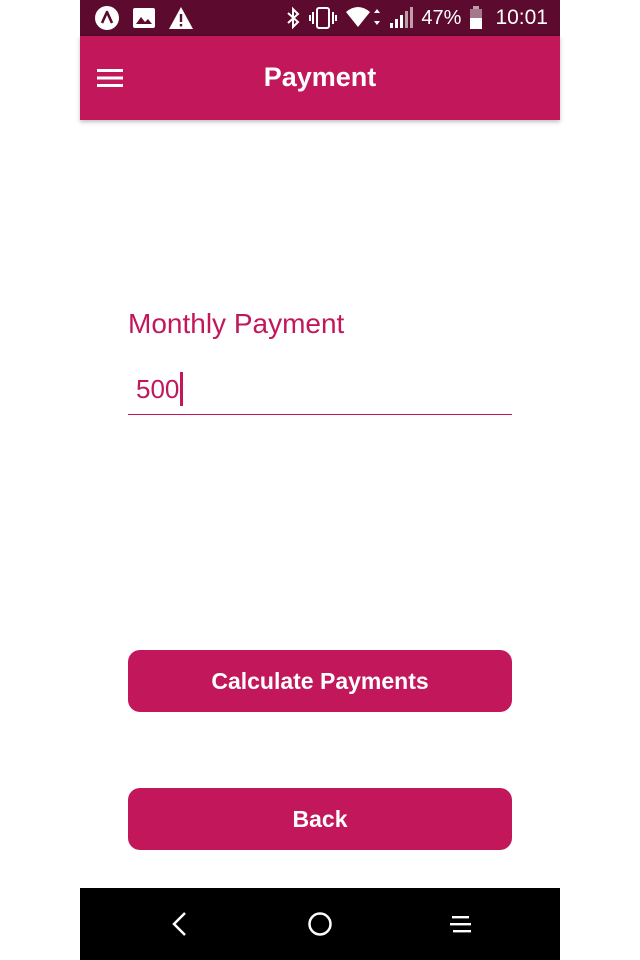 Image resolution: width=640 pixels, height=960 pixels. I want to click on page-title: Payment, so click(320, 77).